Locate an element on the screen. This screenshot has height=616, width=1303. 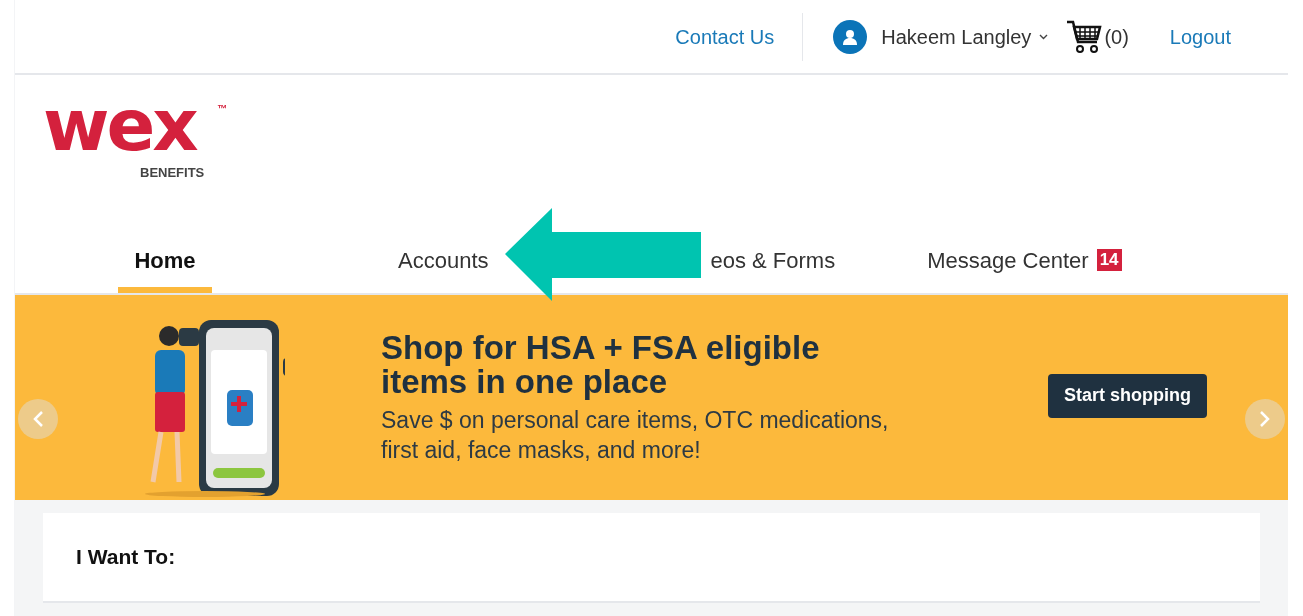
logo: wex ™ BENEFITS is located at coordinates (143, 143).